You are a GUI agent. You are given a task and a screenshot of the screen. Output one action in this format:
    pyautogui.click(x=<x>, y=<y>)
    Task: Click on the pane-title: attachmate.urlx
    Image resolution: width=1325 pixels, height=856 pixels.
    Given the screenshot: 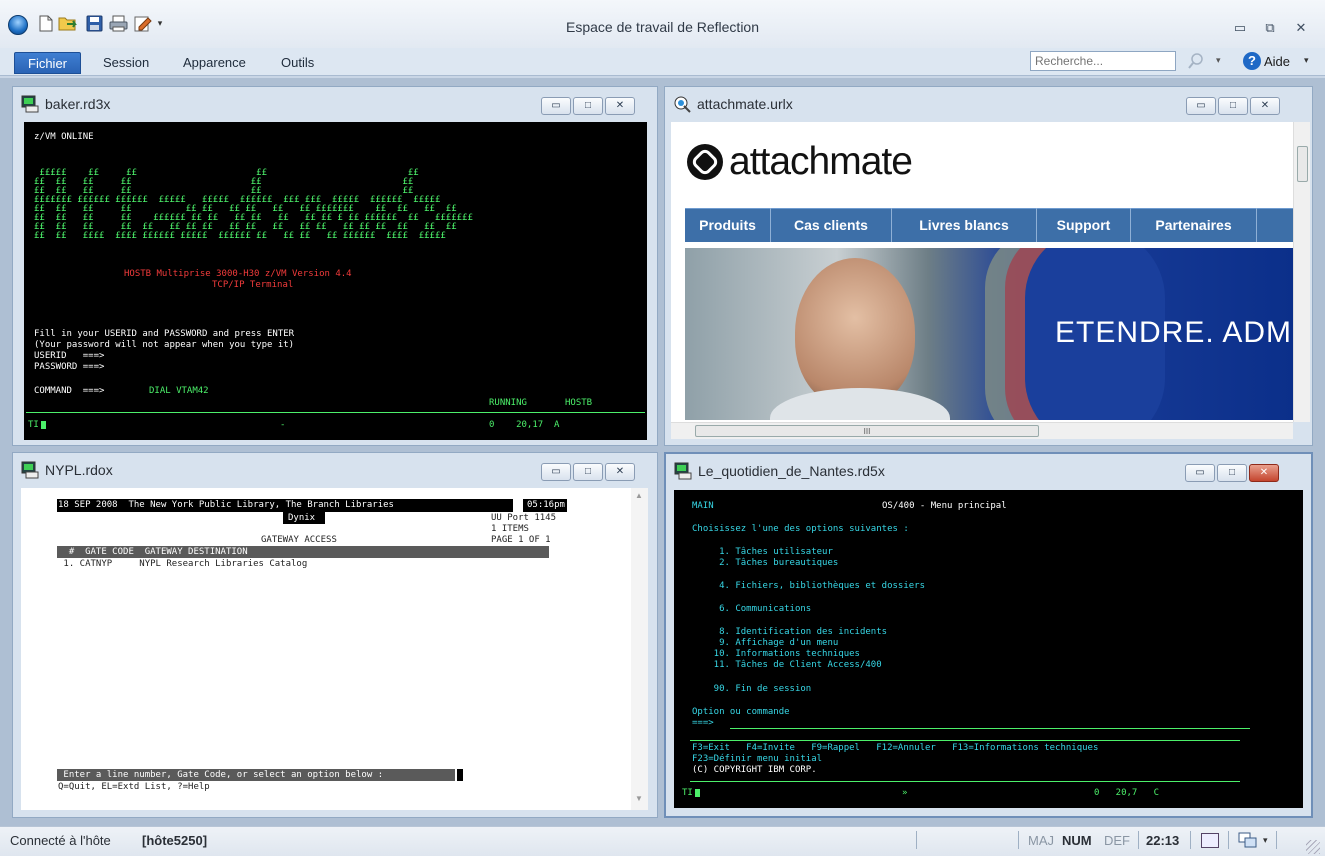 What is the action you would take?
    pyautogui.click(x=745, y=104)
    